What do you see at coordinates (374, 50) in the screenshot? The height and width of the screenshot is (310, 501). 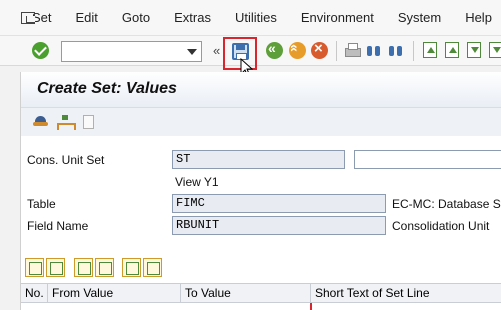 I see `find-icon` at bounding box center [374, 50].